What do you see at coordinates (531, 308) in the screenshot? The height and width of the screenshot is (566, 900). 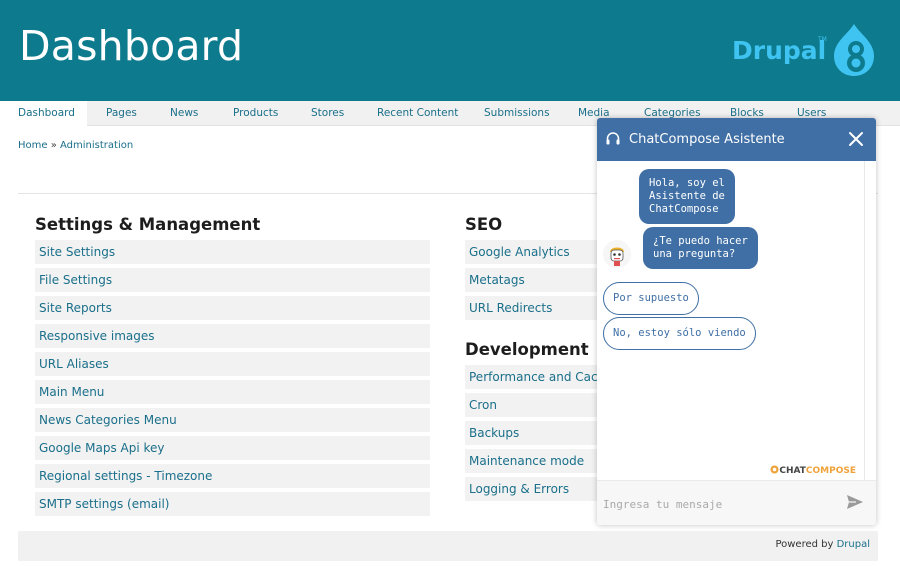 I see `link-url-redirects: URL Redirects` at bounding box center [531, 308].